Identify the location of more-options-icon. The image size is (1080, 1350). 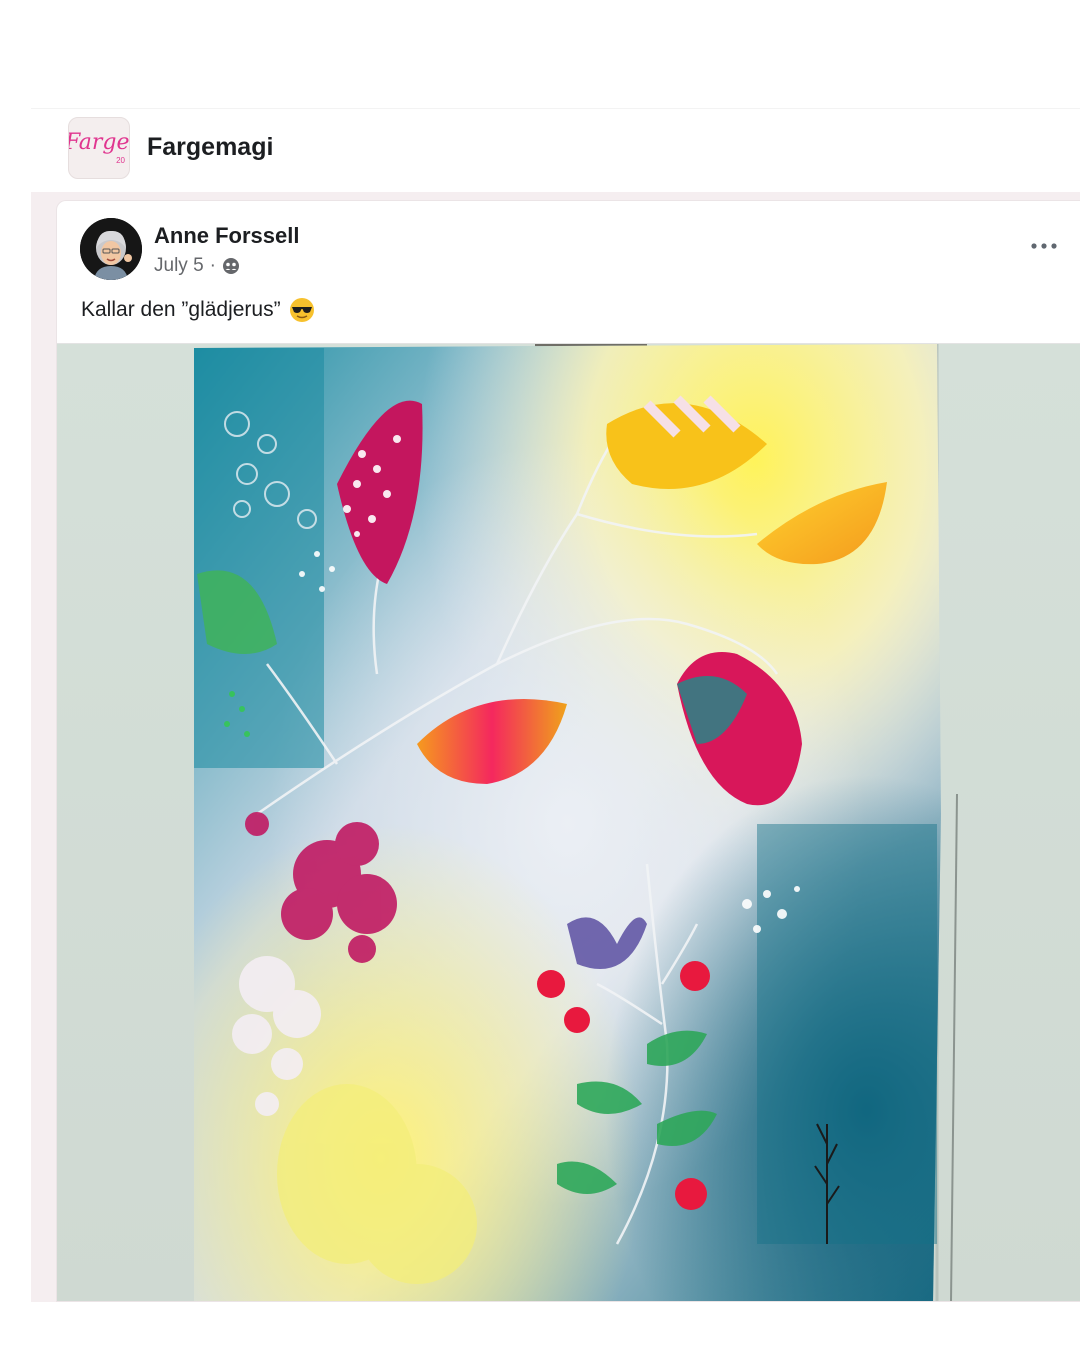
(1044, 246).